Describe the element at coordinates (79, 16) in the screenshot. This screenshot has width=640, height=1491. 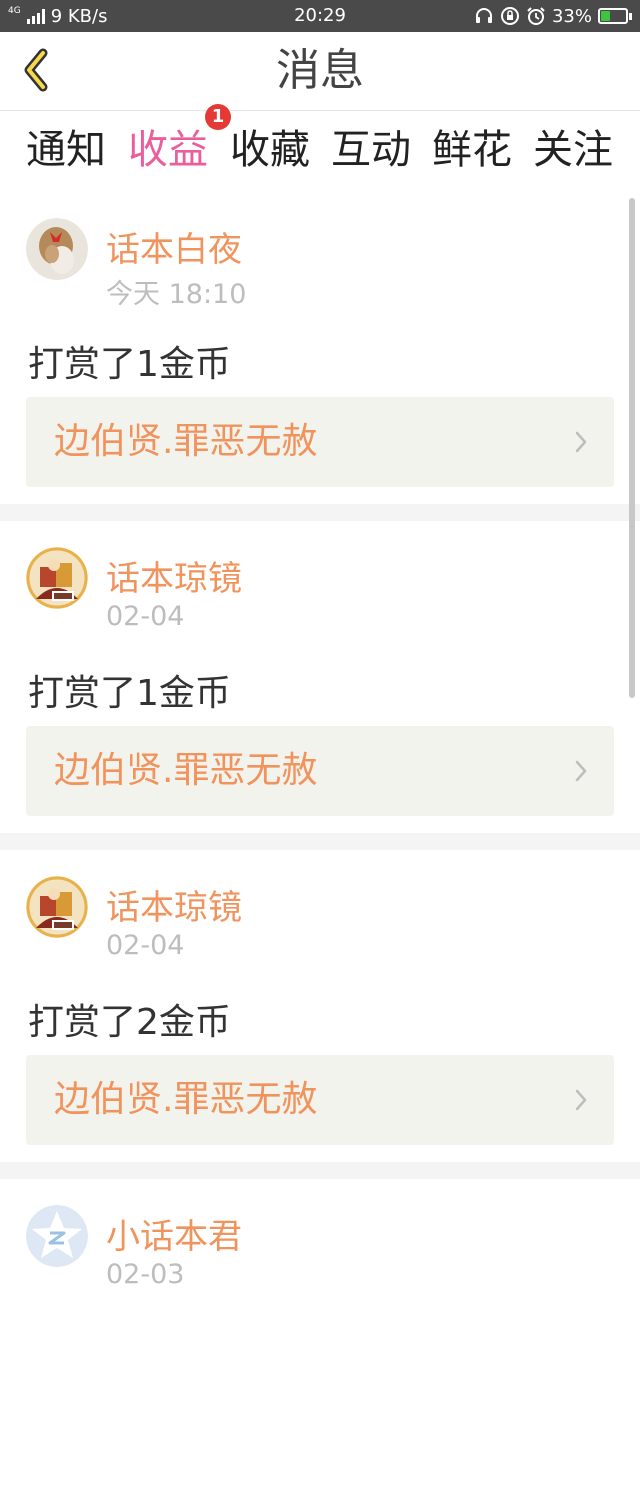
I see `network-speed: 9 KB/s` at that location.